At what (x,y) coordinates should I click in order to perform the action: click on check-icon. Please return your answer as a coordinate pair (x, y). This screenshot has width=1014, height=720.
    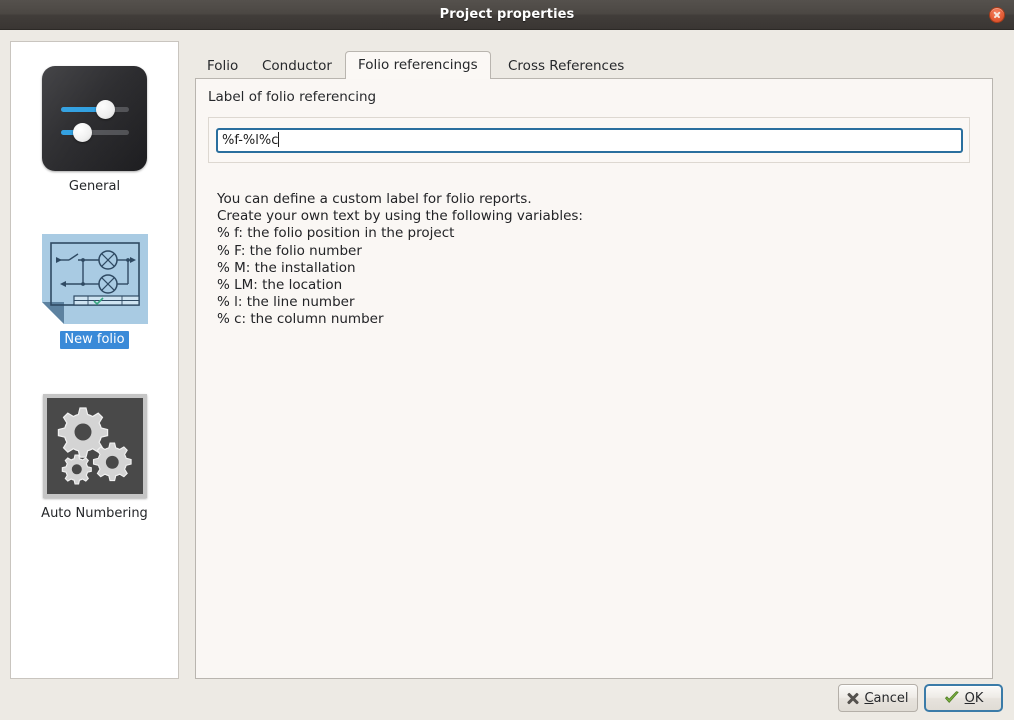
    Looking at the image, I should click on (952, 698).